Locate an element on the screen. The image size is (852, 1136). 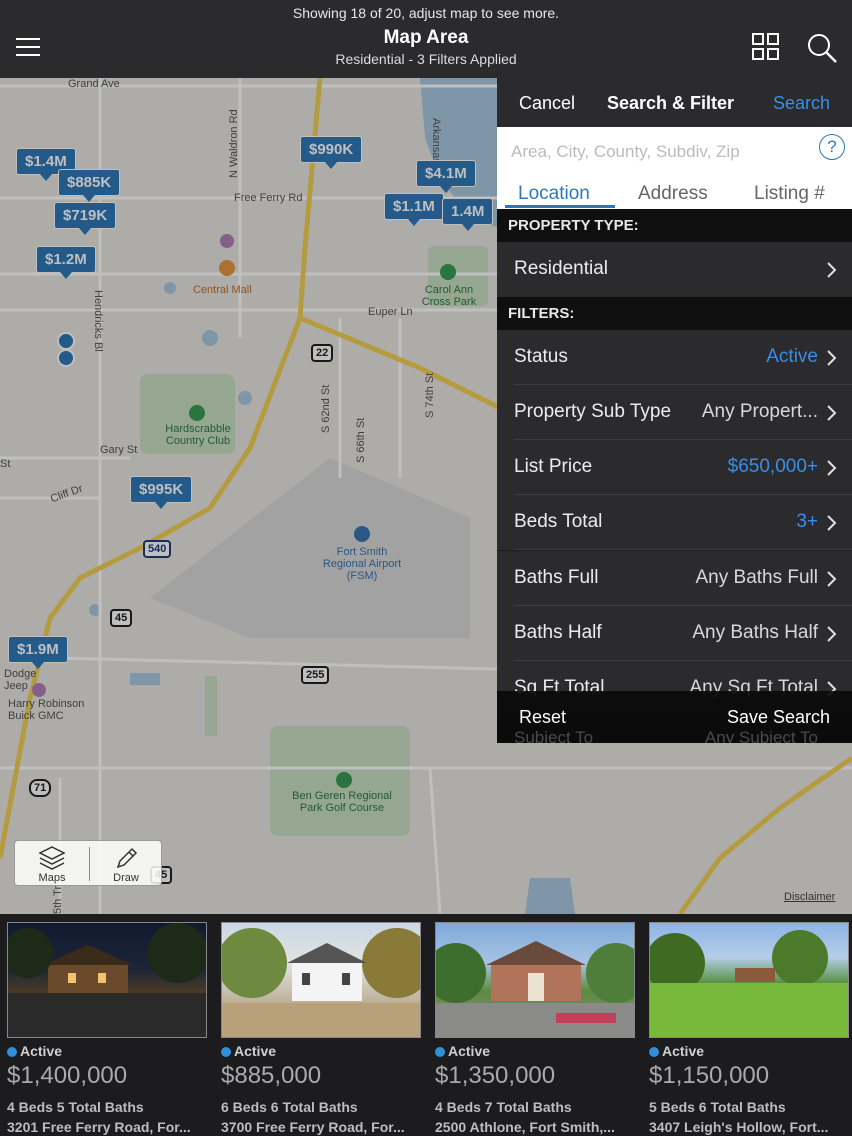
map-price-pin: $990K is located at coordinates (331, 152).